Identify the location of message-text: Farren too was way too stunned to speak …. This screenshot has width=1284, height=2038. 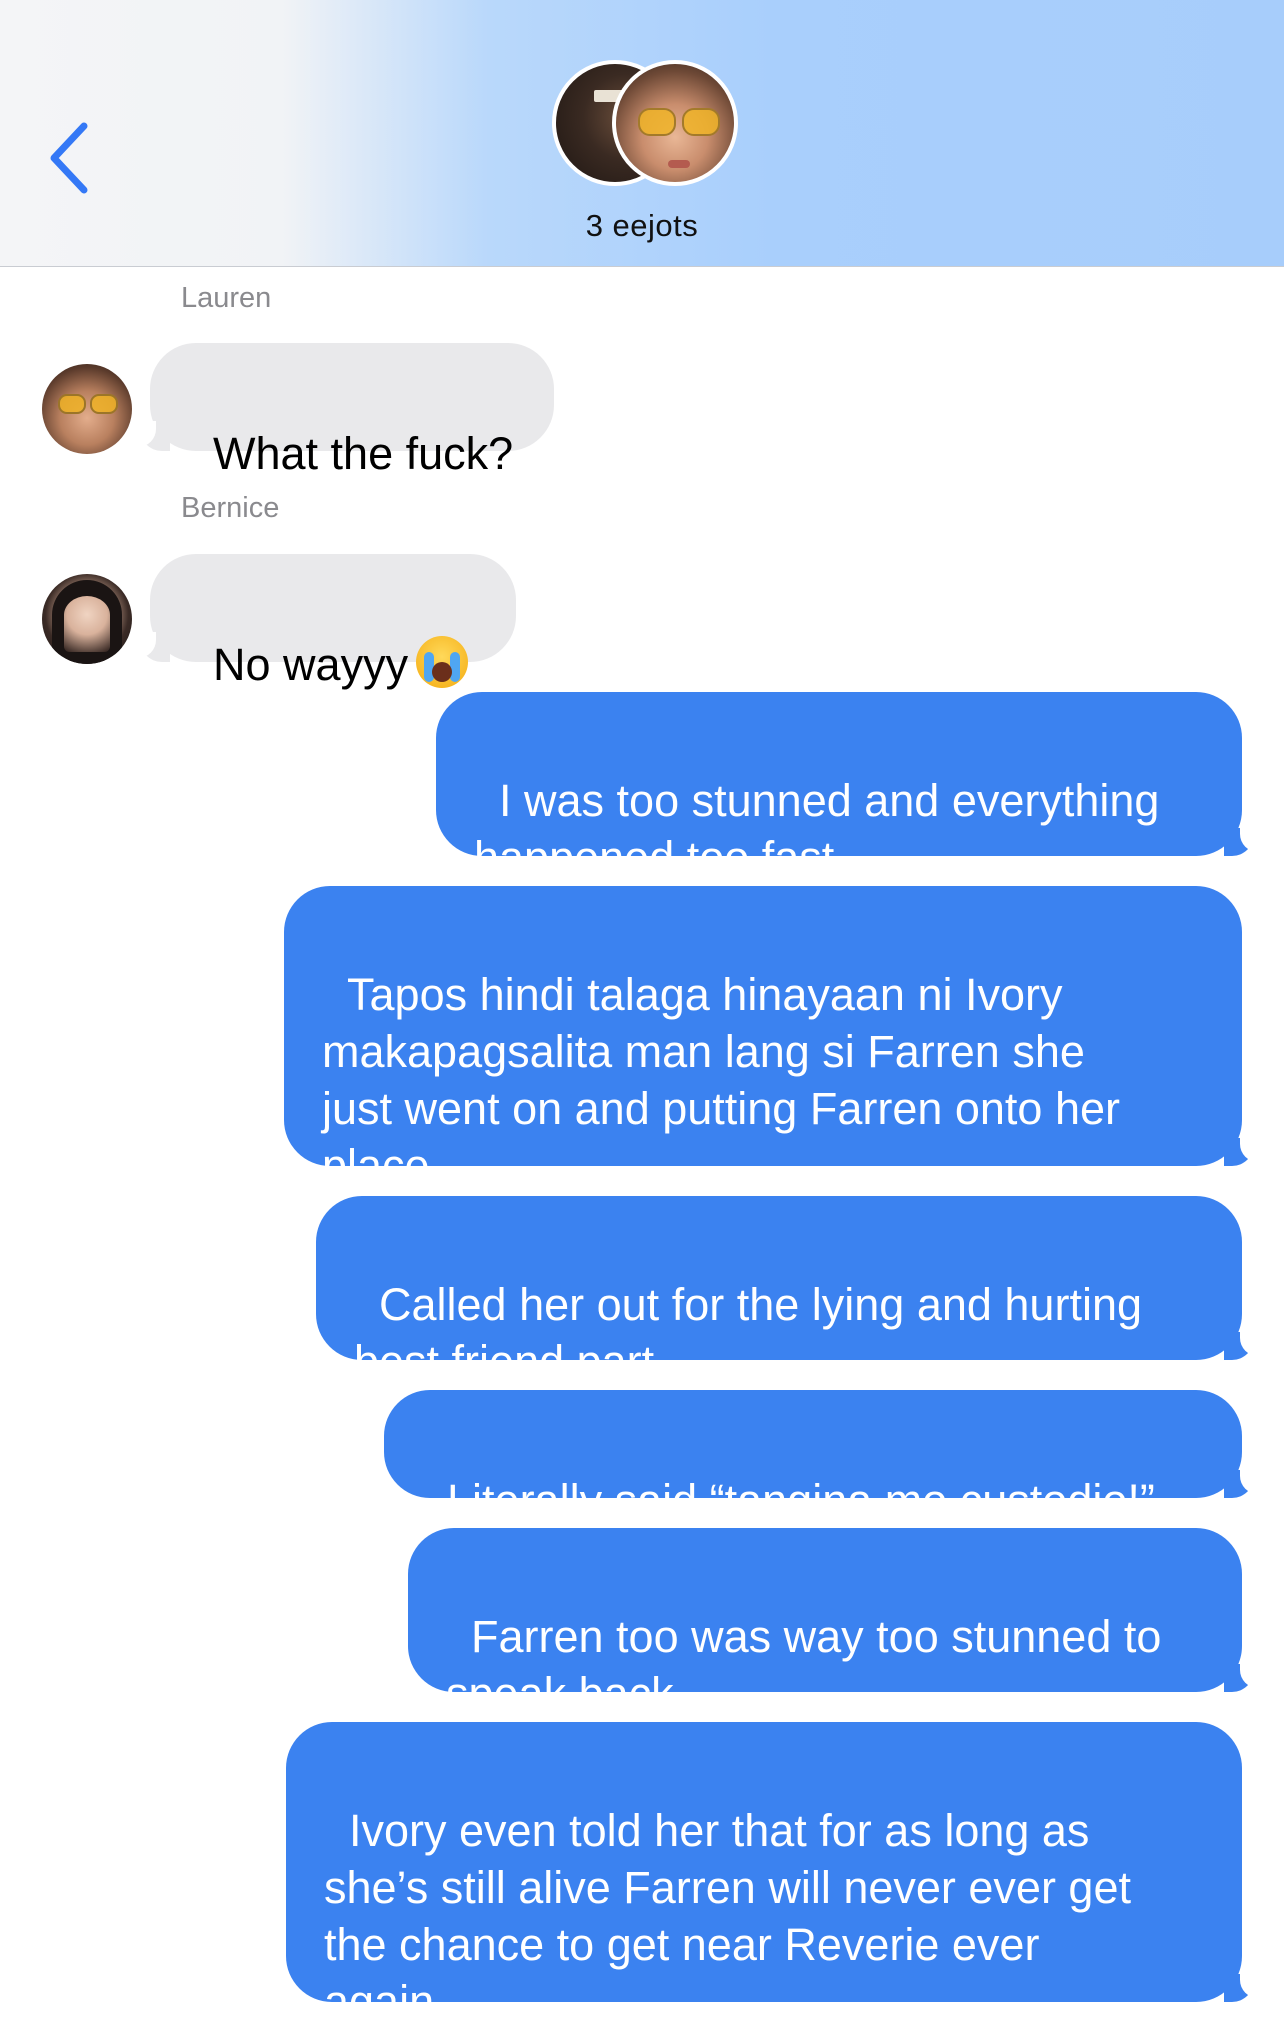
(804, 1665).